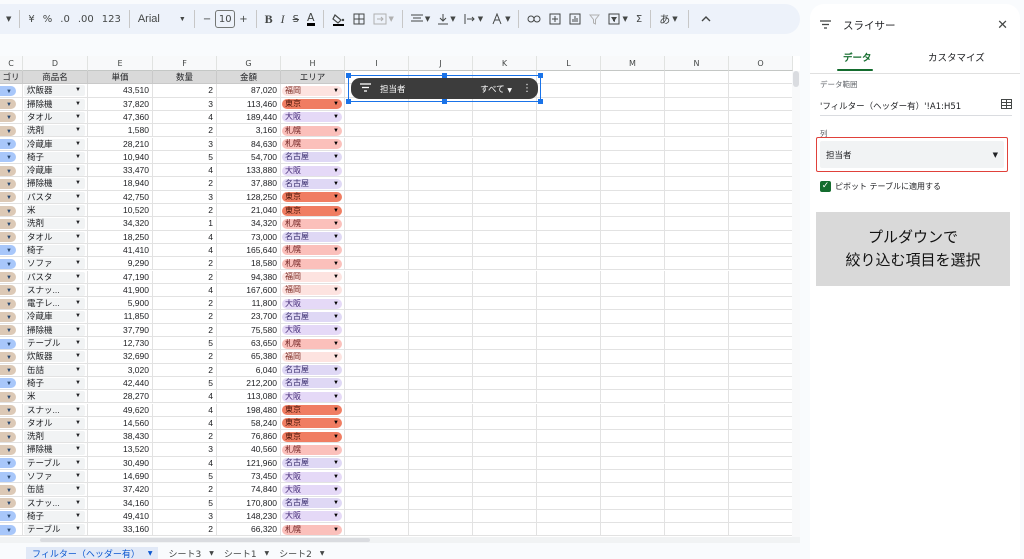 This screenshot has width=1024, height=559. I want to click on area-chip: 東京 ▼, so click(312, 436).